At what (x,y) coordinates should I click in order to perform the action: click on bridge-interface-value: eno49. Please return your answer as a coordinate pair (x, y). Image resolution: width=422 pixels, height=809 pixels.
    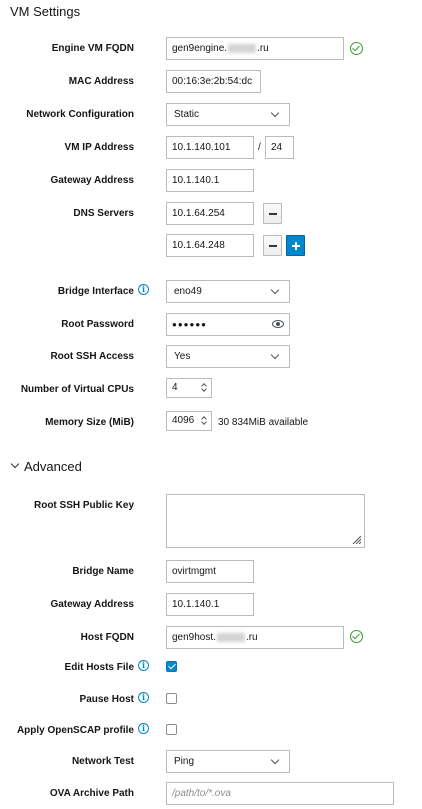
    Looking at the image, I should click on (188, 291).